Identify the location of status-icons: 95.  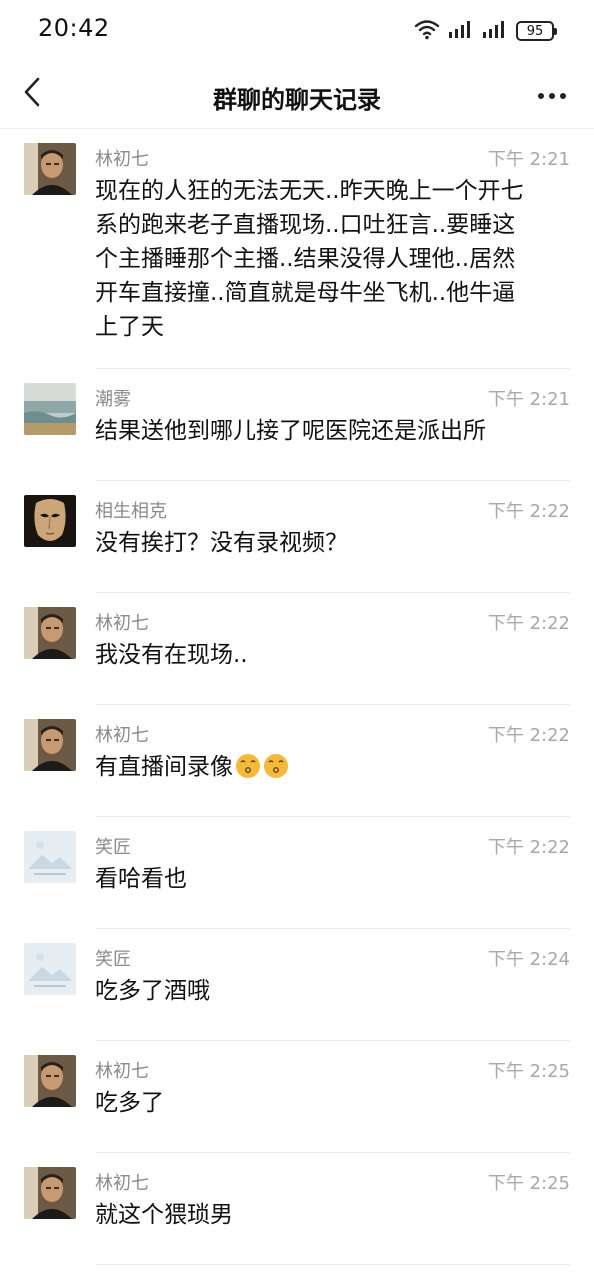
(485, 31).